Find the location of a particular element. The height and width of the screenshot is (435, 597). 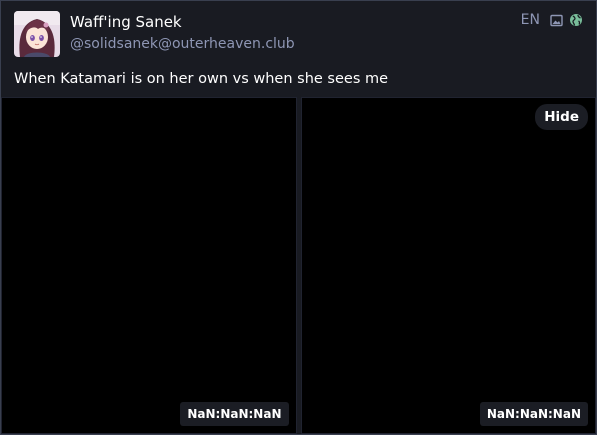

anime-girl-avatar-image is located at coordinates (37, 34).